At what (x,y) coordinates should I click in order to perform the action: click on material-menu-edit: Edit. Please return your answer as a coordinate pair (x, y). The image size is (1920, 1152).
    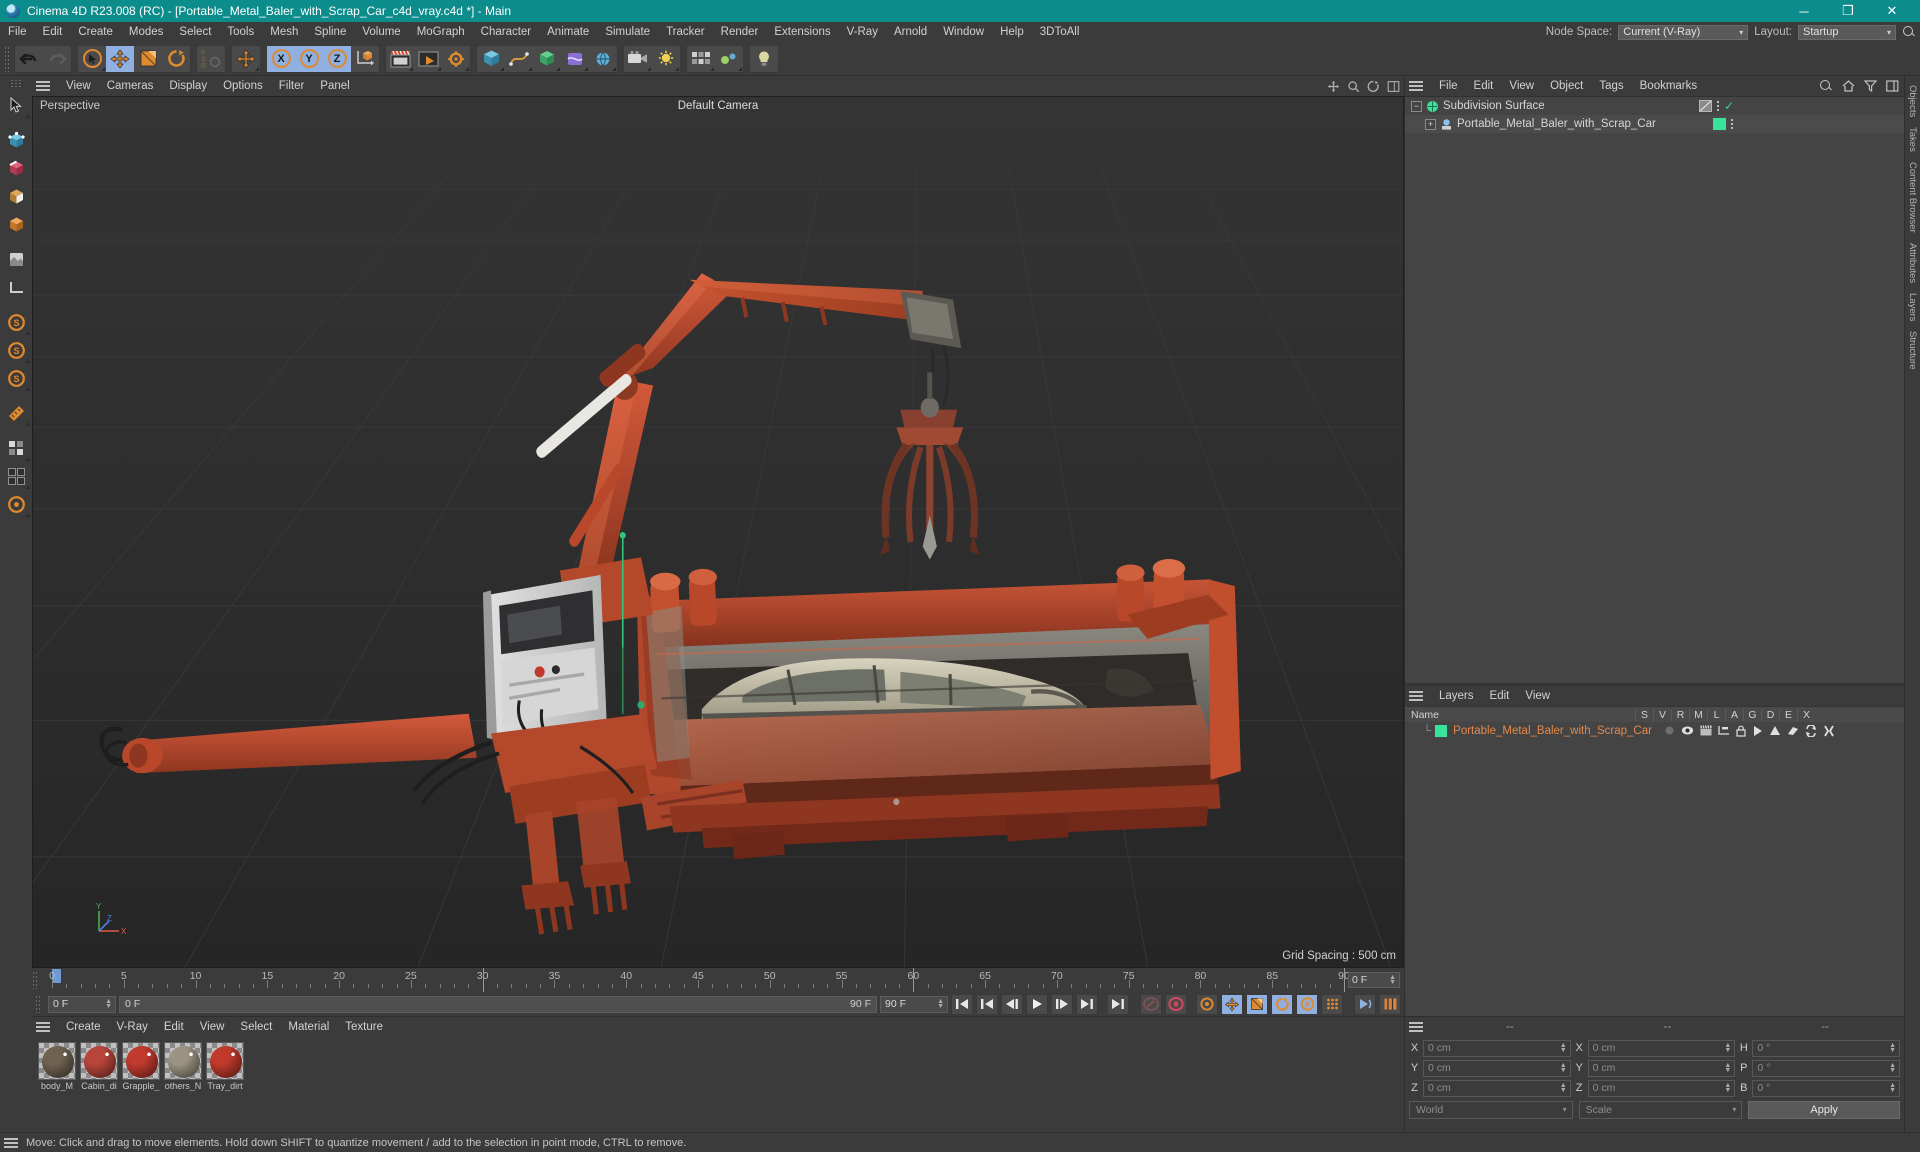
    Looking at the image, I should click on (174, 1027).